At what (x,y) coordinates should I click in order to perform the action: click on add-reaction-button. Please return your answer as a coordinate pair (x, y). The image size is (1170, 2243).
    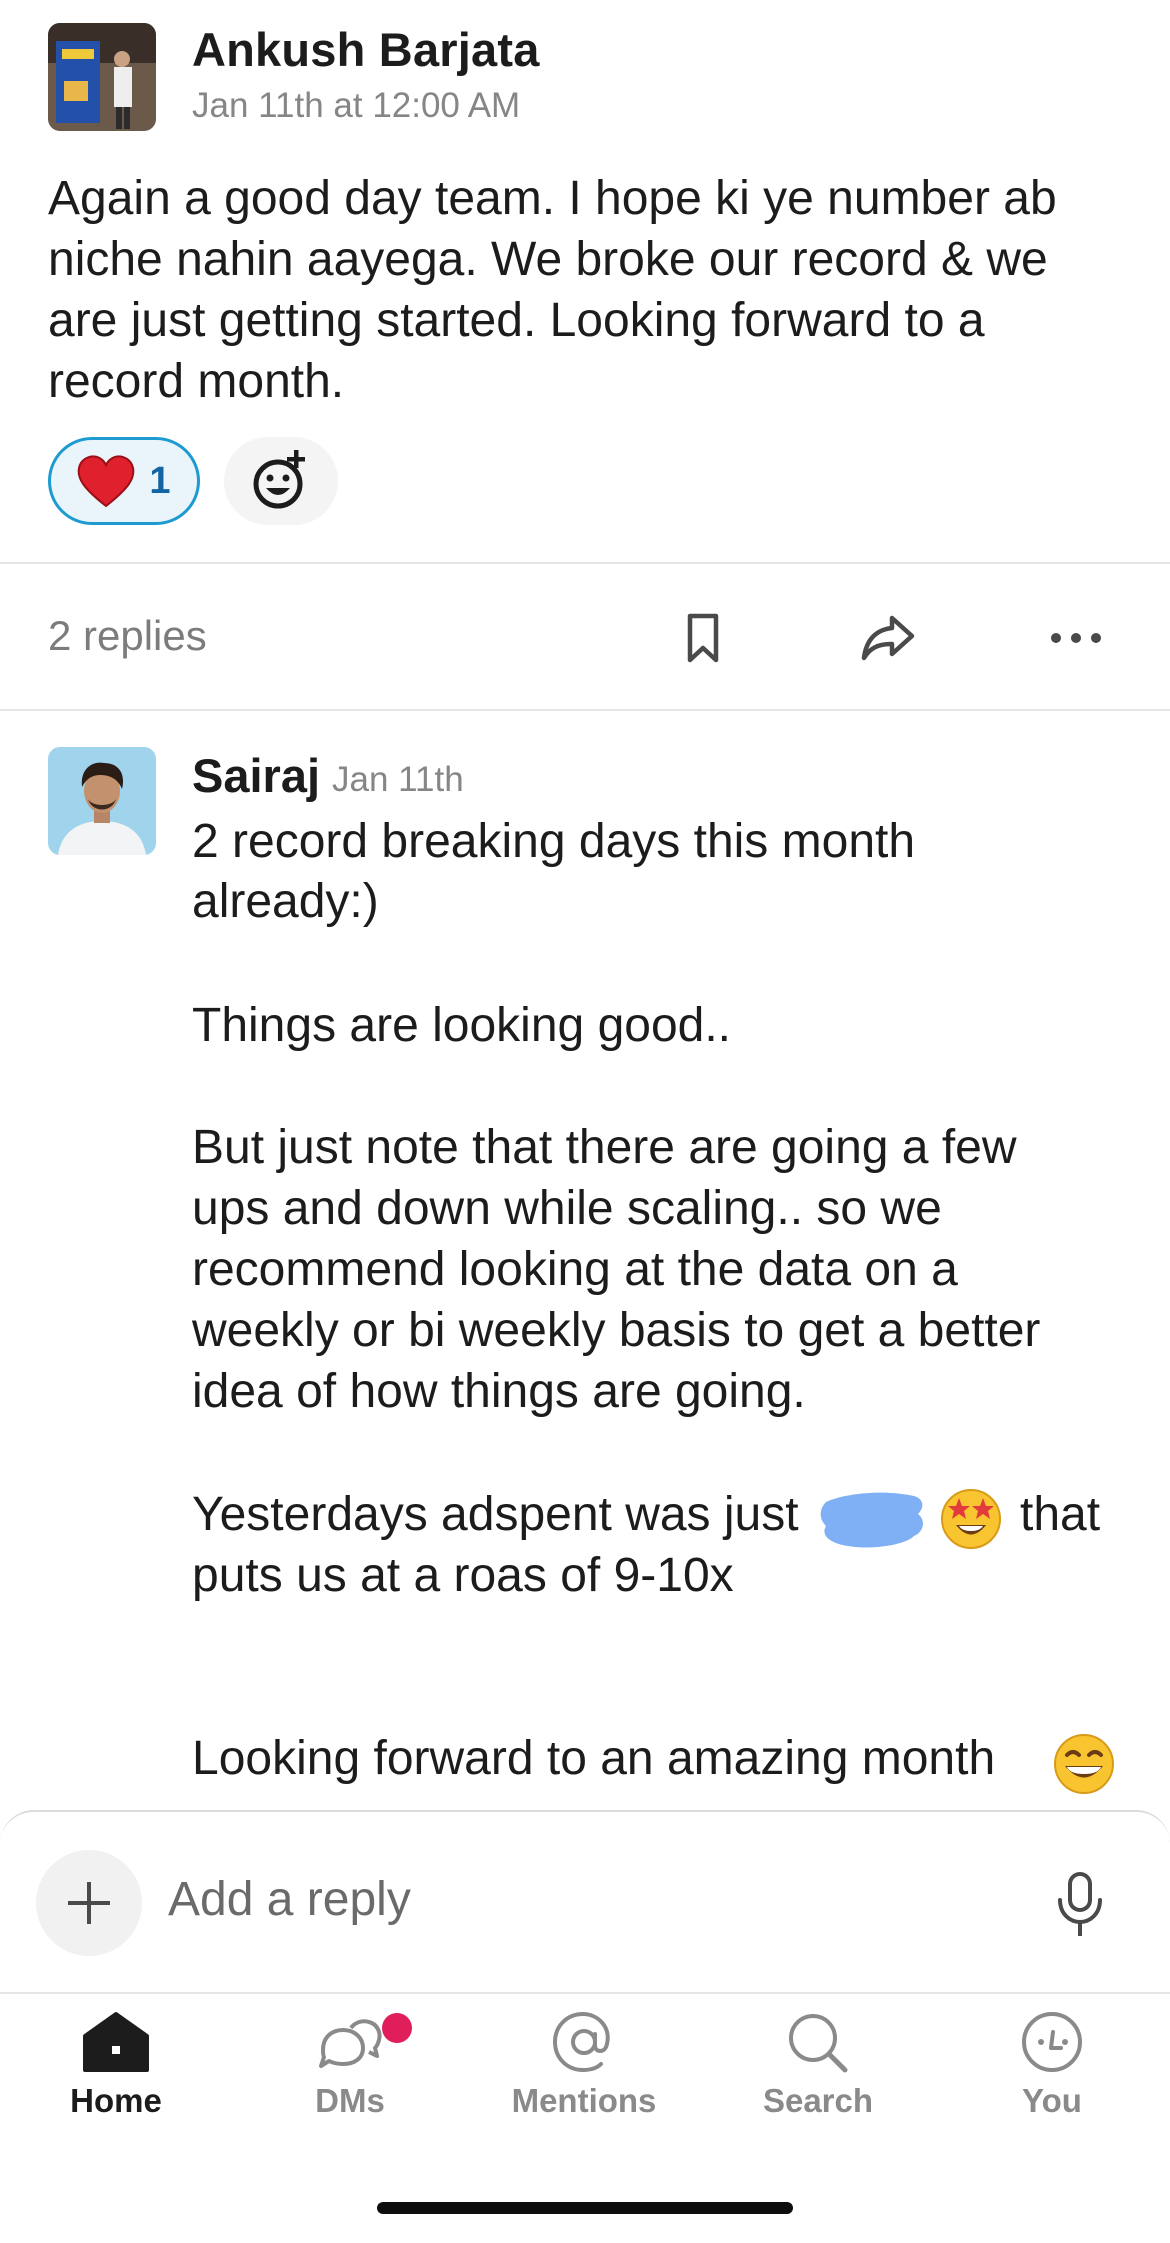
    Looking at the image, I should click on (281, 481).